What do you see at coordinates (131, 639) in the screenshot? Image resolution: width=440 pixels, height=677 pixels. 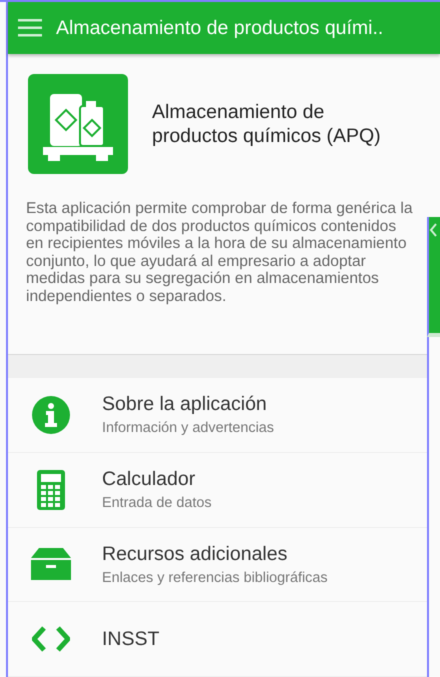 I see `menu-item-title: INSST` at bounding box center [131, 639].